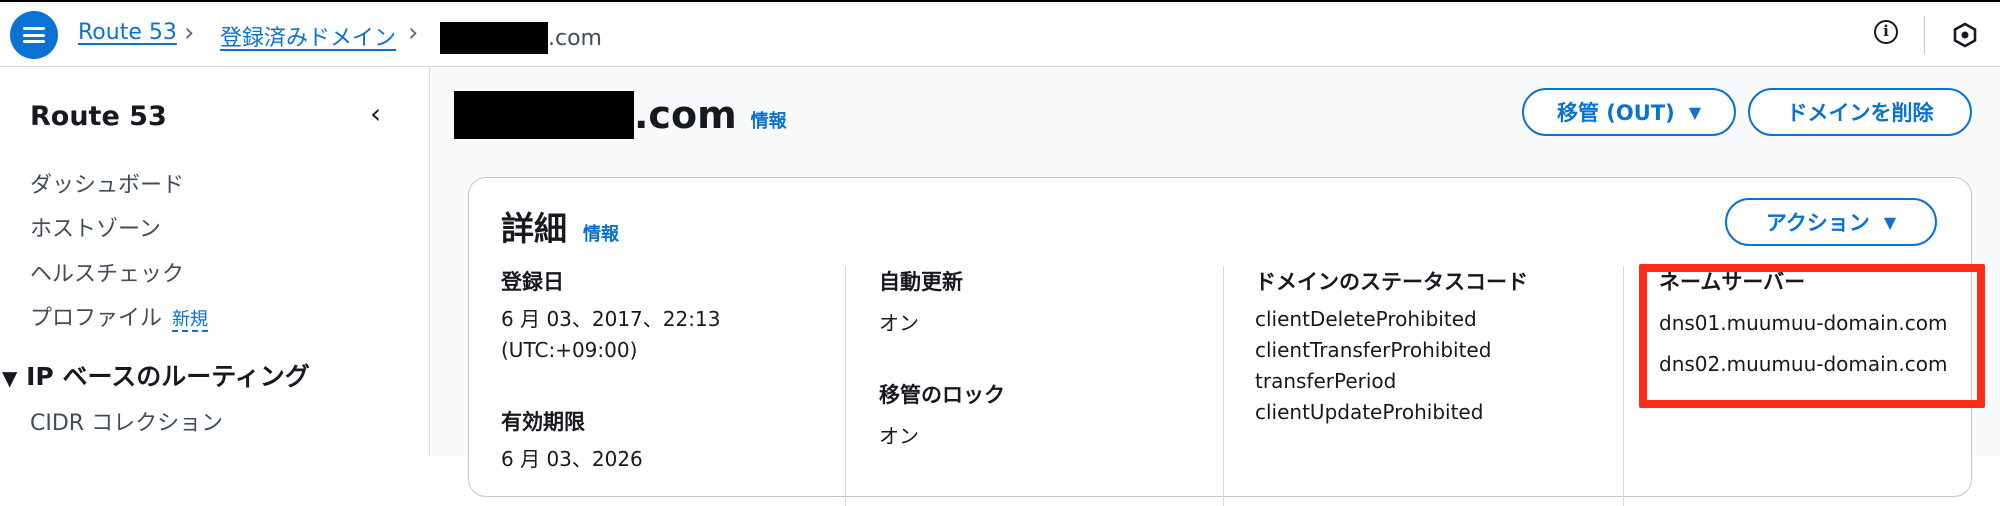 Image resolution: width=2000 pixels, height=506 pixels. I want to click on status-code-item: clientTransferProhibited, so click(1373, 350).